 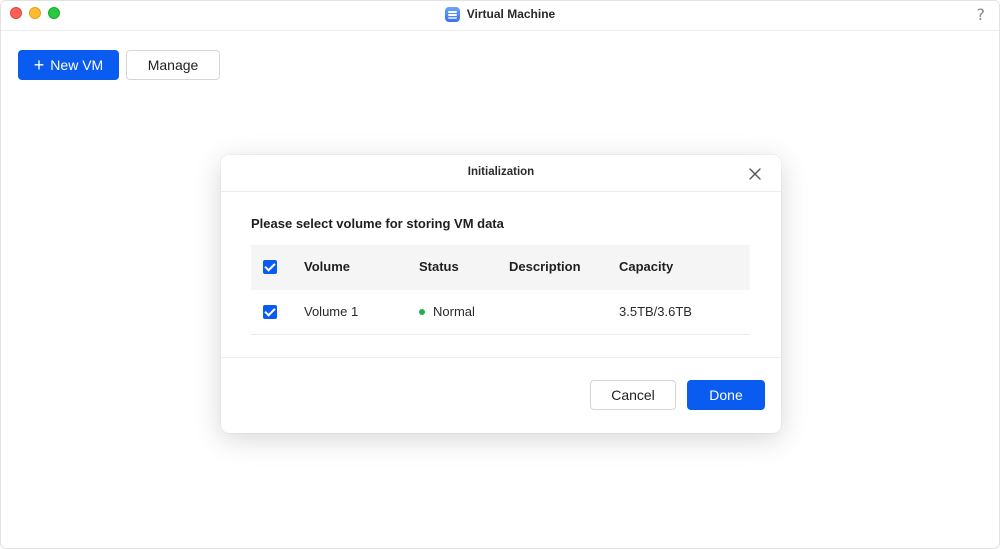 What do you see at coordinates (439, 266) in the screenshot?
I see `column-header-status: Status` at bounding box center [439, 266].